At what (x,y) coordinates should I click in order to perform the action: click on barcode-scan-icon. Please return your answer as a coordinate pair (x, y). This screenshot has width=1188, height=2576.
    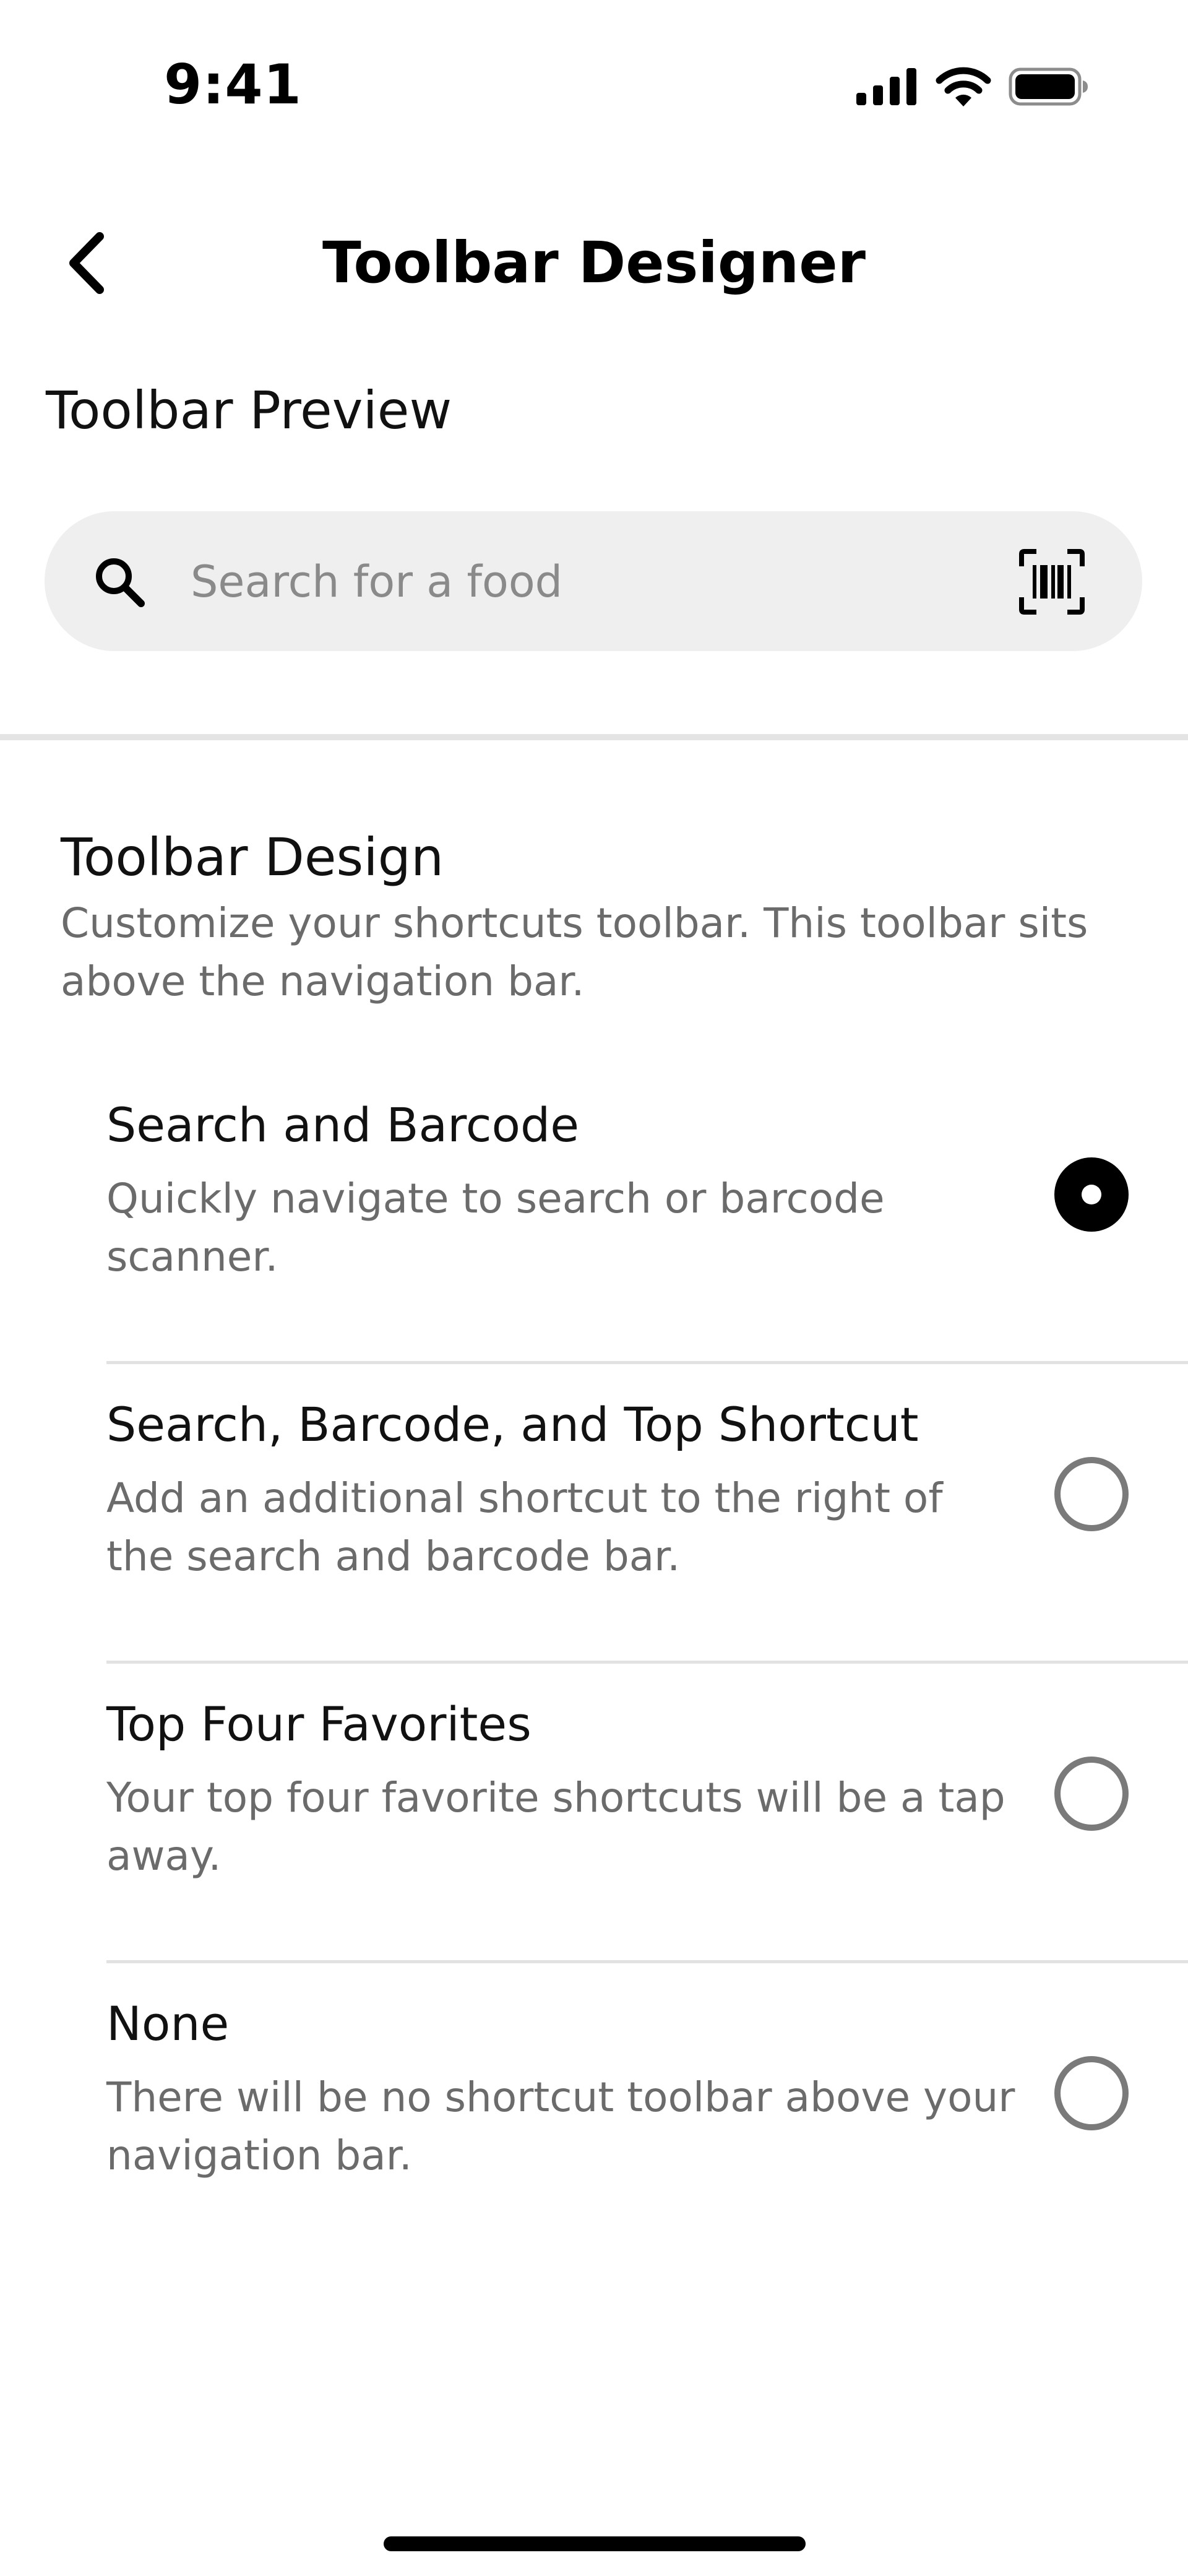
    Looking at the image, I should click on (1052, 582).